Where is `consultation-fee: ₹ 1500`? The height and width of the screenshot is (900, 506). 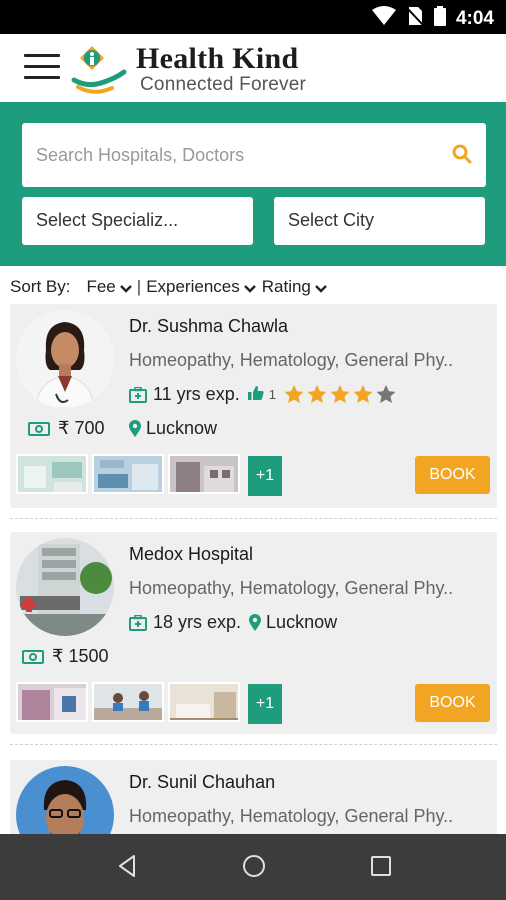 consultation-fee: ₹ 1500 is located at coordinates (65, 656).